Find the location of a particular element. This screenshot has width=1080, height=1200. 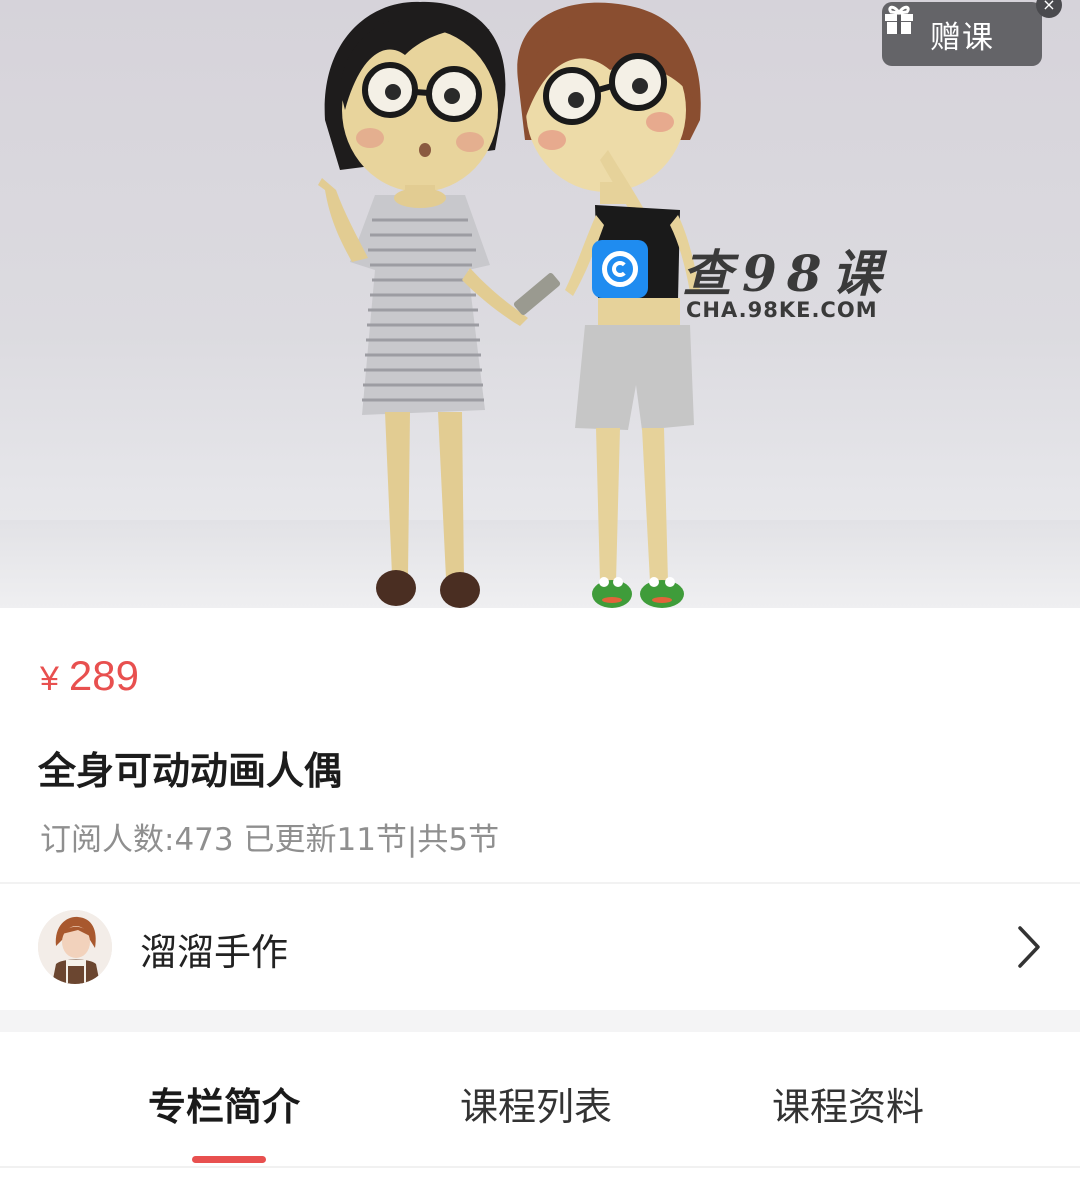

gift-course-label: 赠课 is located at coordinates (962, 37).